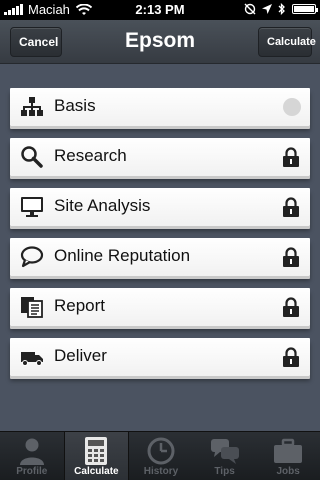 The height and width of the screenshot is (480, 320). What do you see at coordinates (32, 471) in the screenshot?
I see `tab-label: Profile` at bounding box center [32, 471].